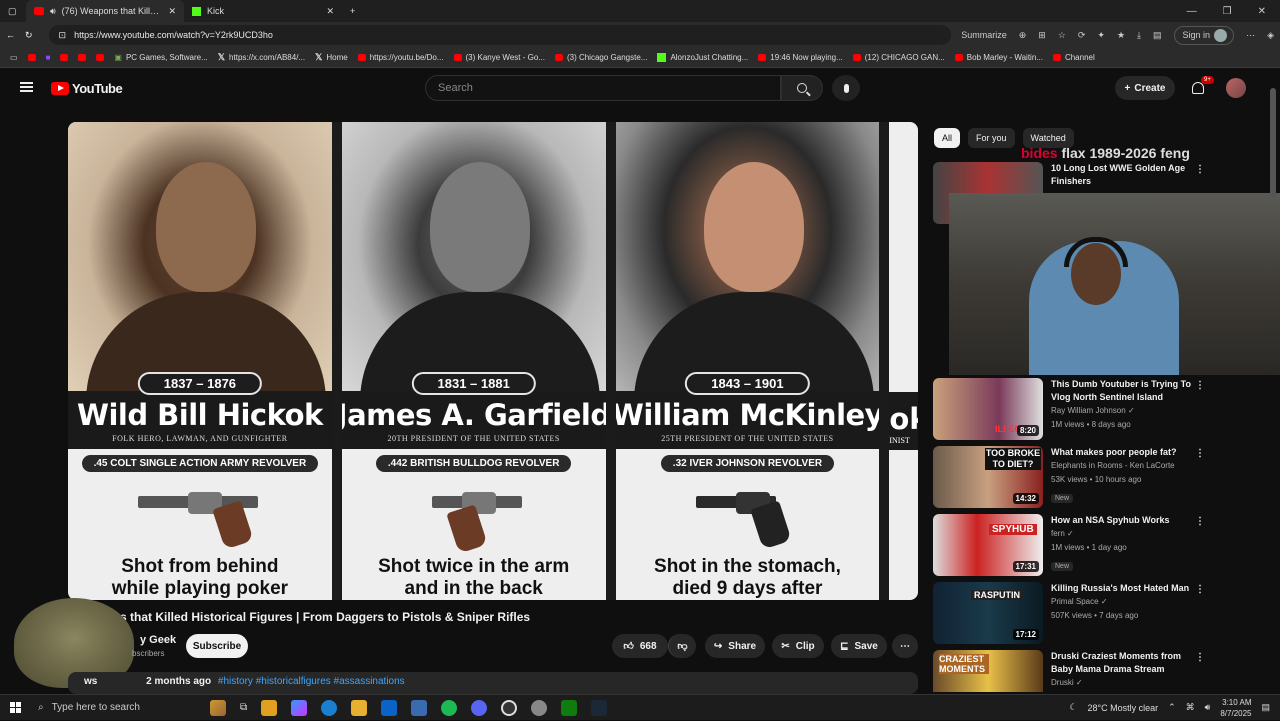 Image resolution: width=1280 pixels, height=721 pixels. Describe the element at coordinates (1126, 520) in the screenshot. I see `rec-title: How an NSA Spyhub Works` at that location.